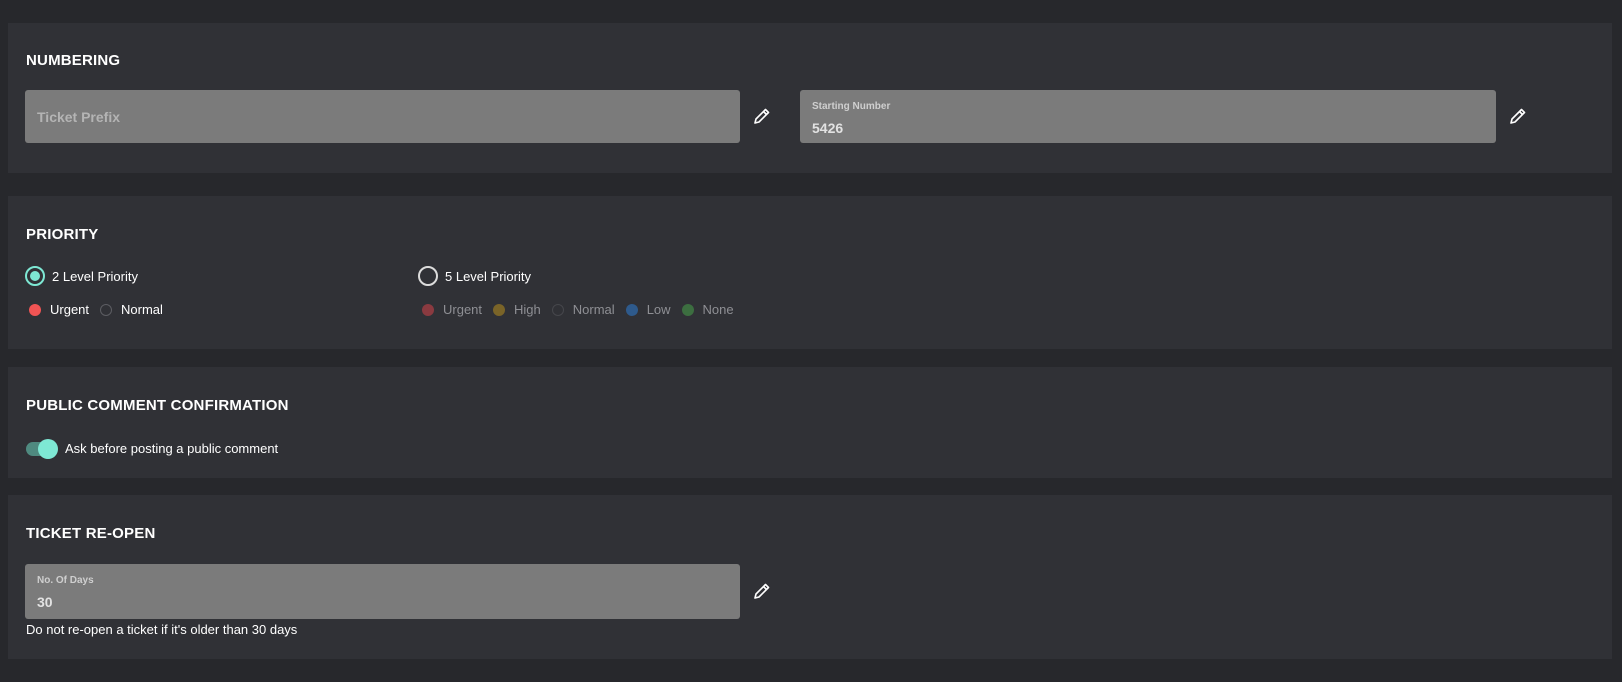 This screenshot has width=1622, height=682. Describe the element at coordinates (762, 116) in the screenshot. I see `ticket-prefix-edit-pencil-icon` at that location.